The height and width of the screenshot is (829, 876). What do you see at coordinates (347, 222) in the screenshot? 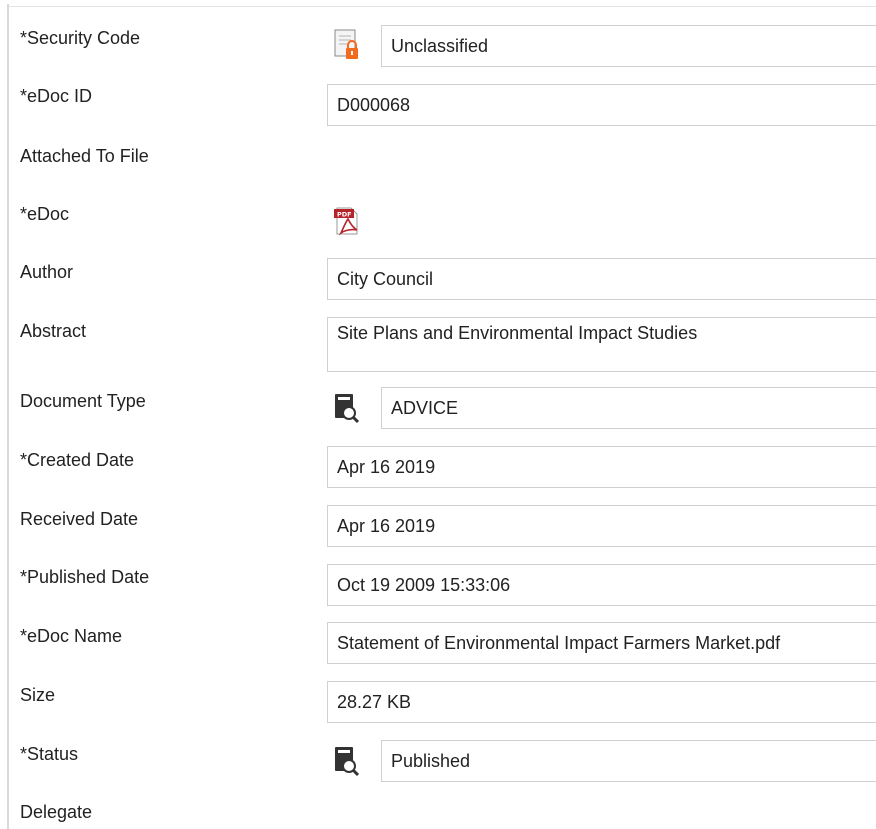
I see `pdf-icon: PDF` at bounding box center [347, 222].